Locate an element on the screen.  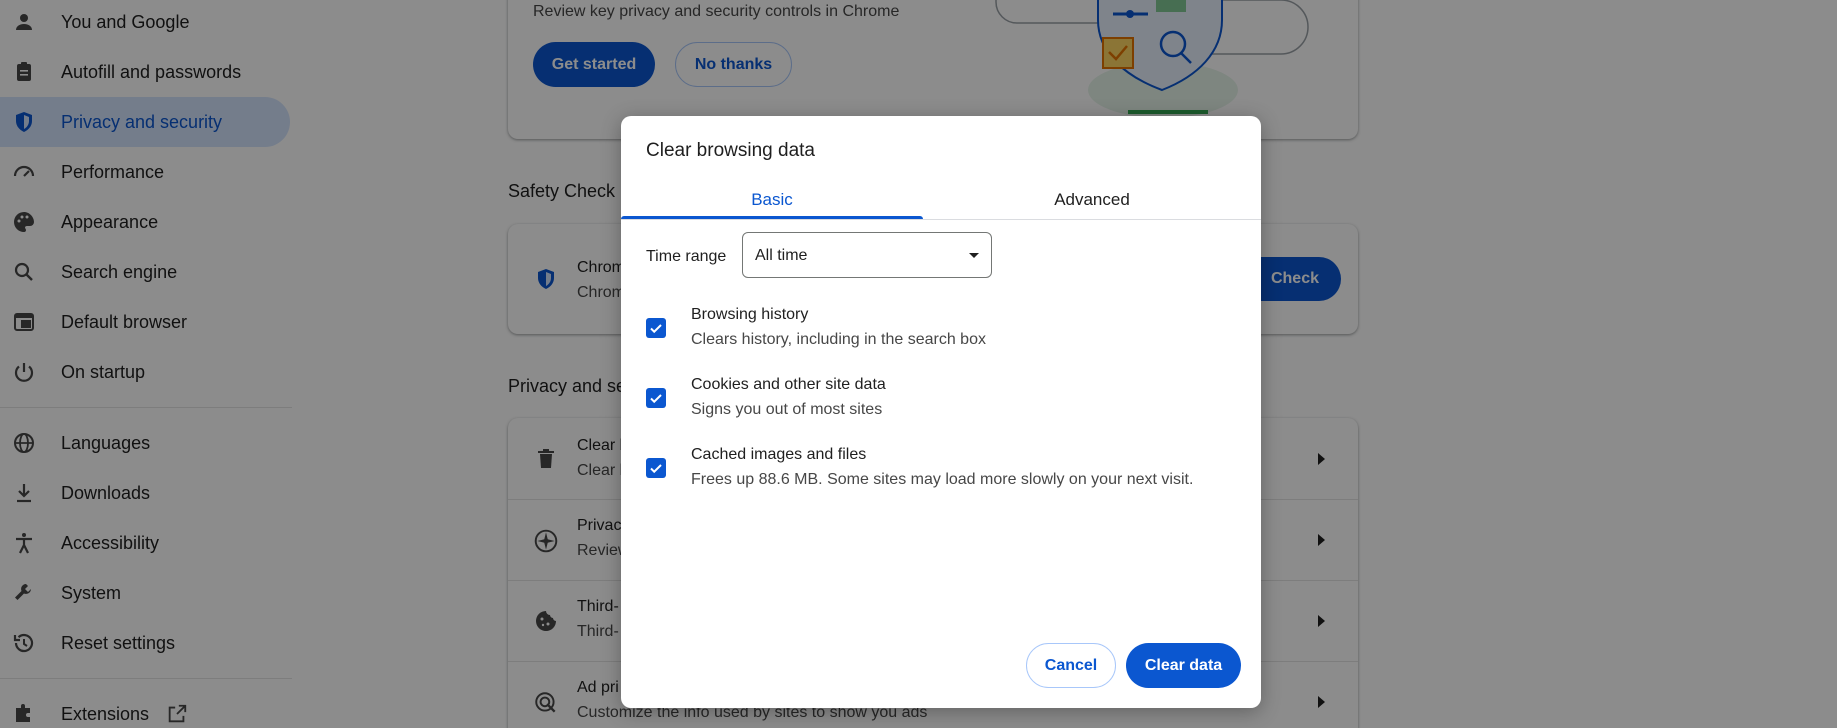
tab-basic: Basic is located at coordinates (772, 208).